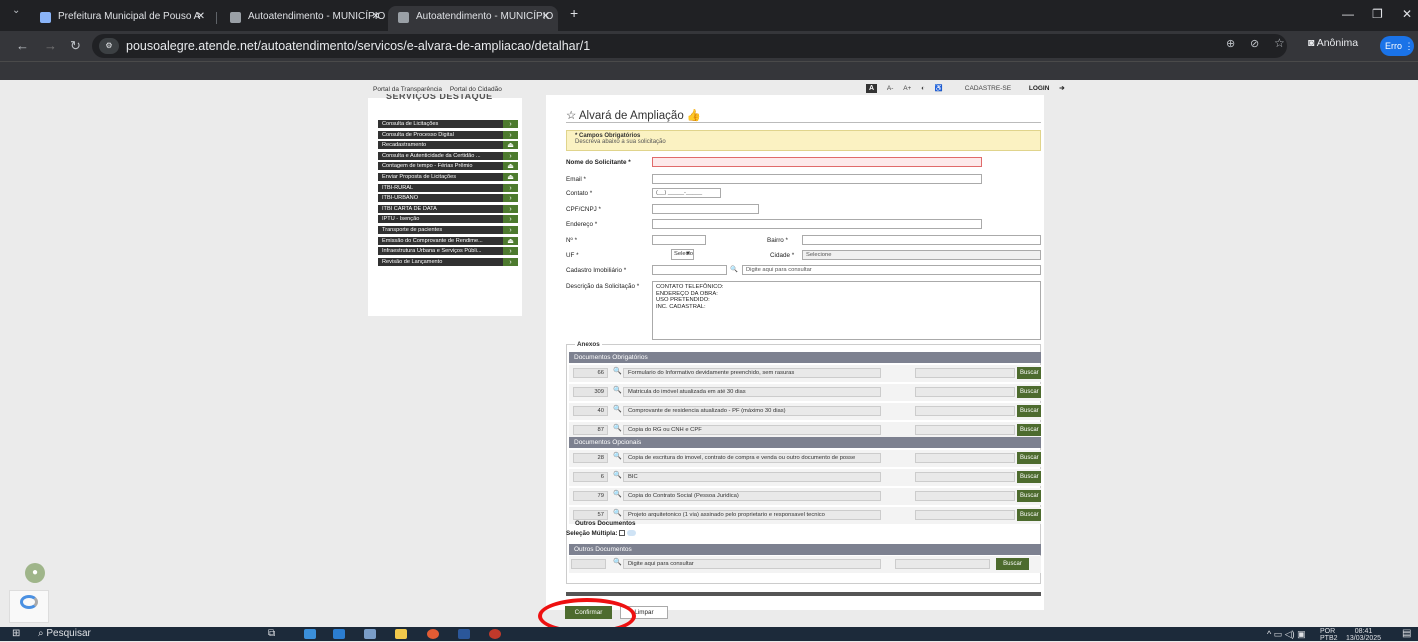 The width and height of the screenshot is (1418, 642). I want to click on accessibility-icon: ♿, so click(939, 88).